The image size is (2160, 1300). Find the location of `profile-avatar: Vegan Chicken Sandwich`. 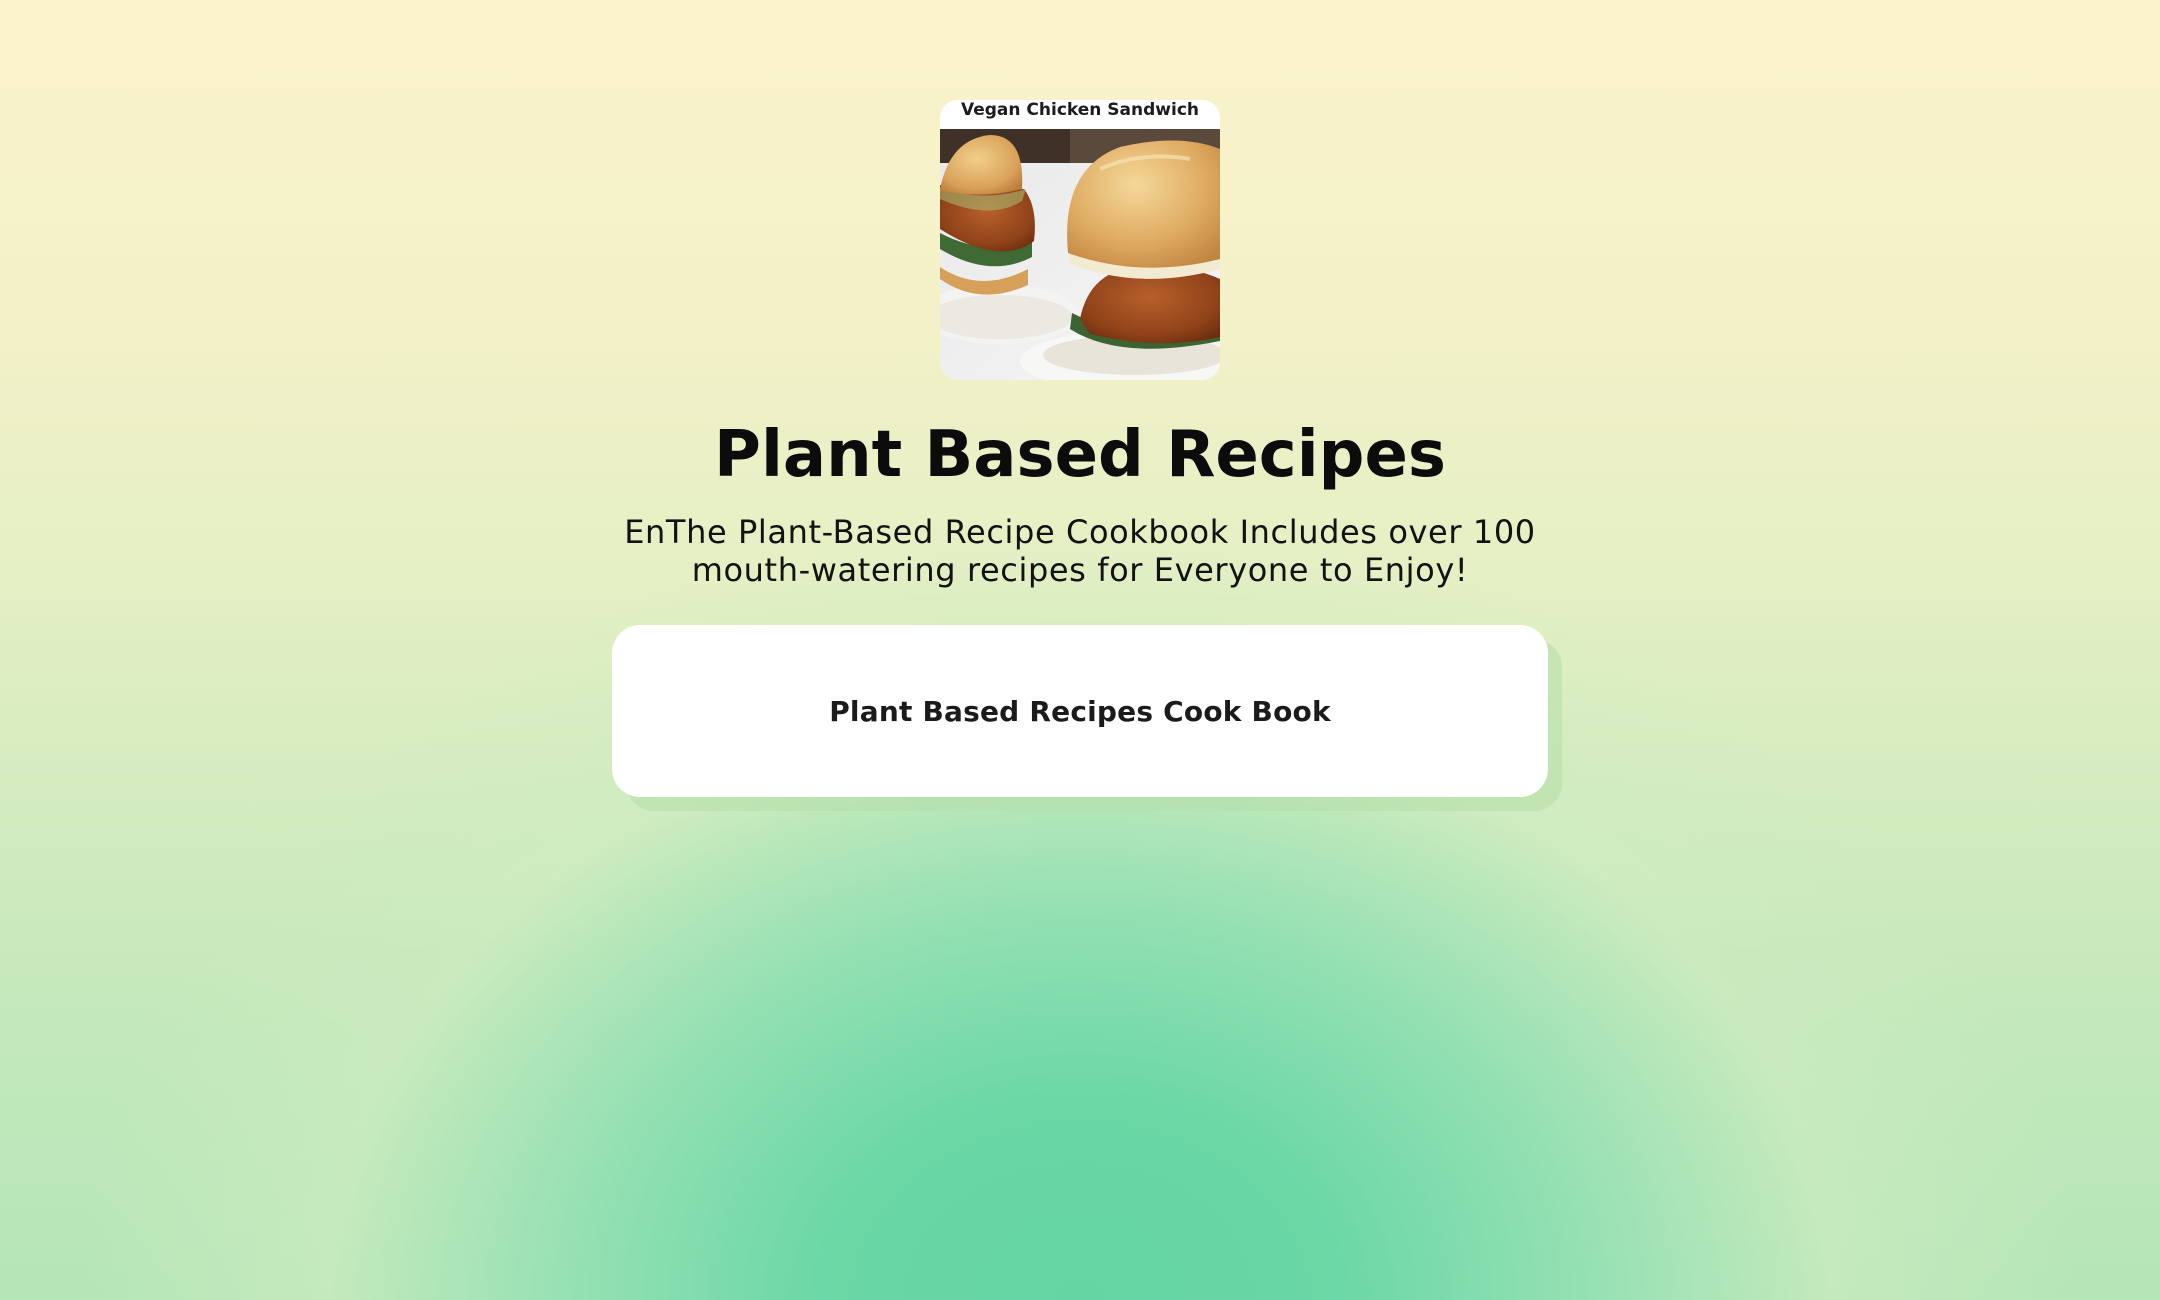

profile-avatar: Vegan Chicken Sandwich is located at coordinates (1080, 240).